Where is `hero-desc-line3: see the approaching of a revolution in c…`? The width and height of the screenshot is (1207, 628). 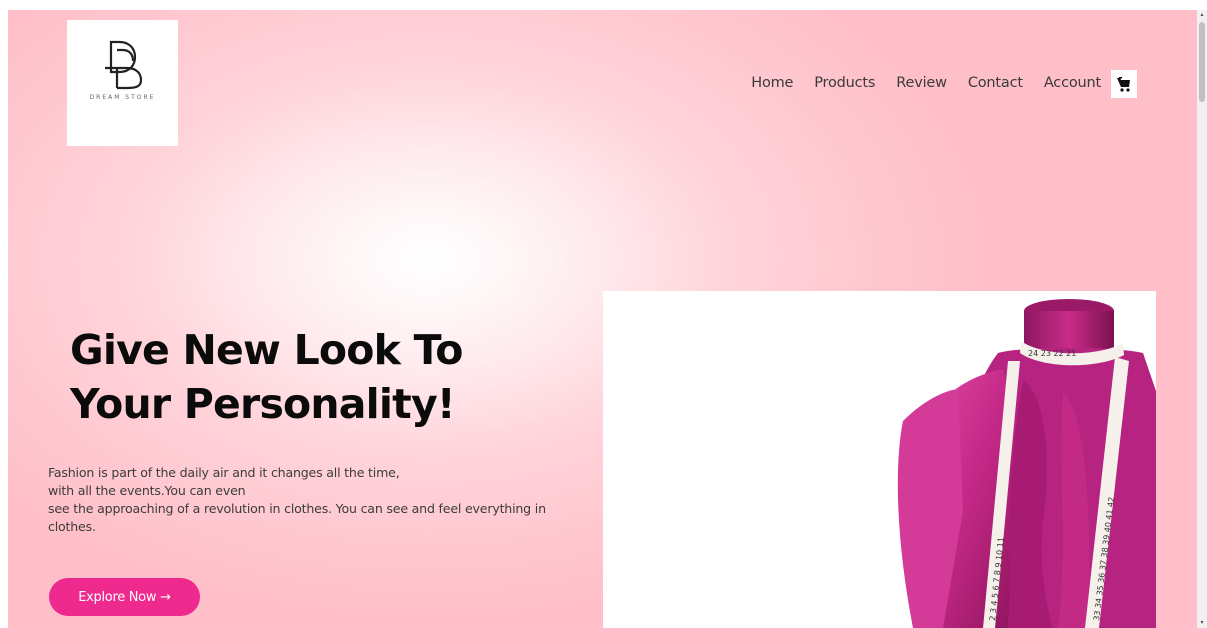 hero-desc-line3: see the approaching of a revolution in c… is located at coordinates (297, 508).